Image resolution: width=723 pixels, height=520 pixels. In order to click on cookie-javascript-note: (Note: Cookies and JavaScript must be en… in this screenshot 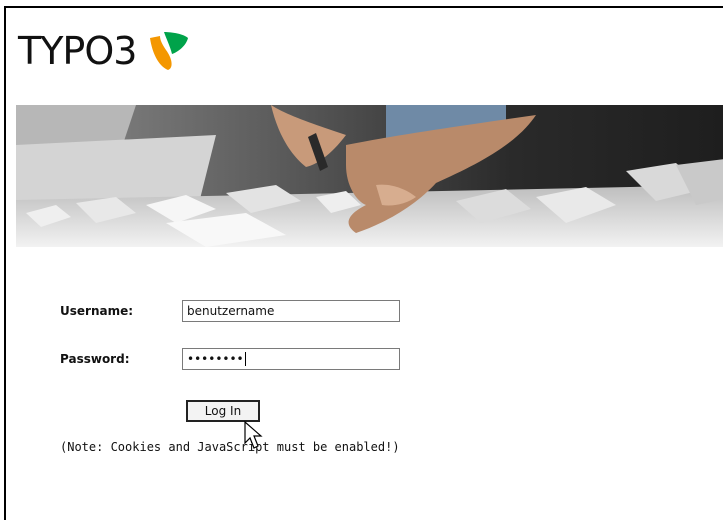, I will do `click(230, 447)`.